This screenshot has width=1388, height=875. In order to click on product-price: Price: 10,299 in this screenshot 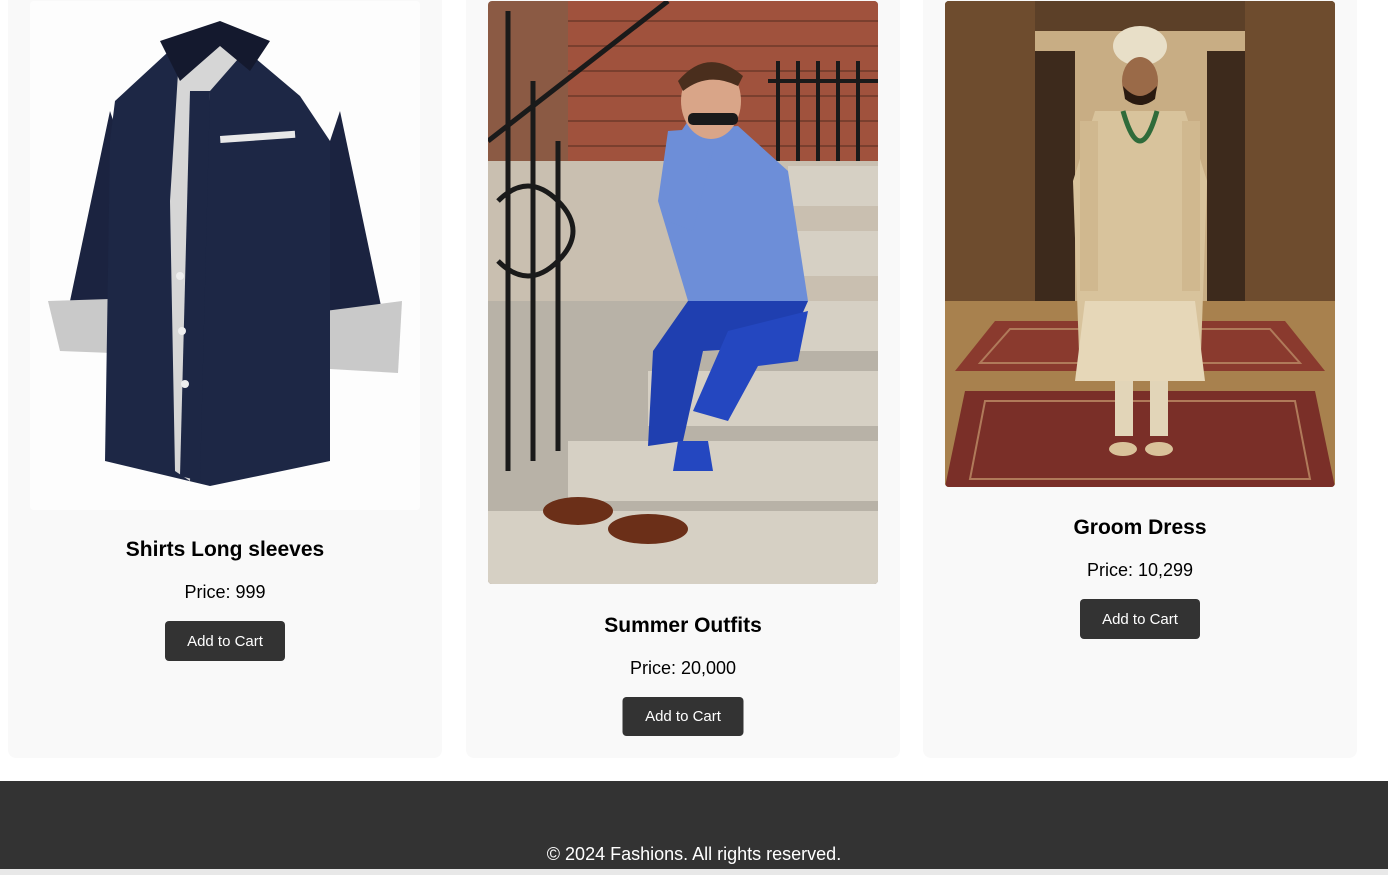, I will do `click(1140, 570)`.